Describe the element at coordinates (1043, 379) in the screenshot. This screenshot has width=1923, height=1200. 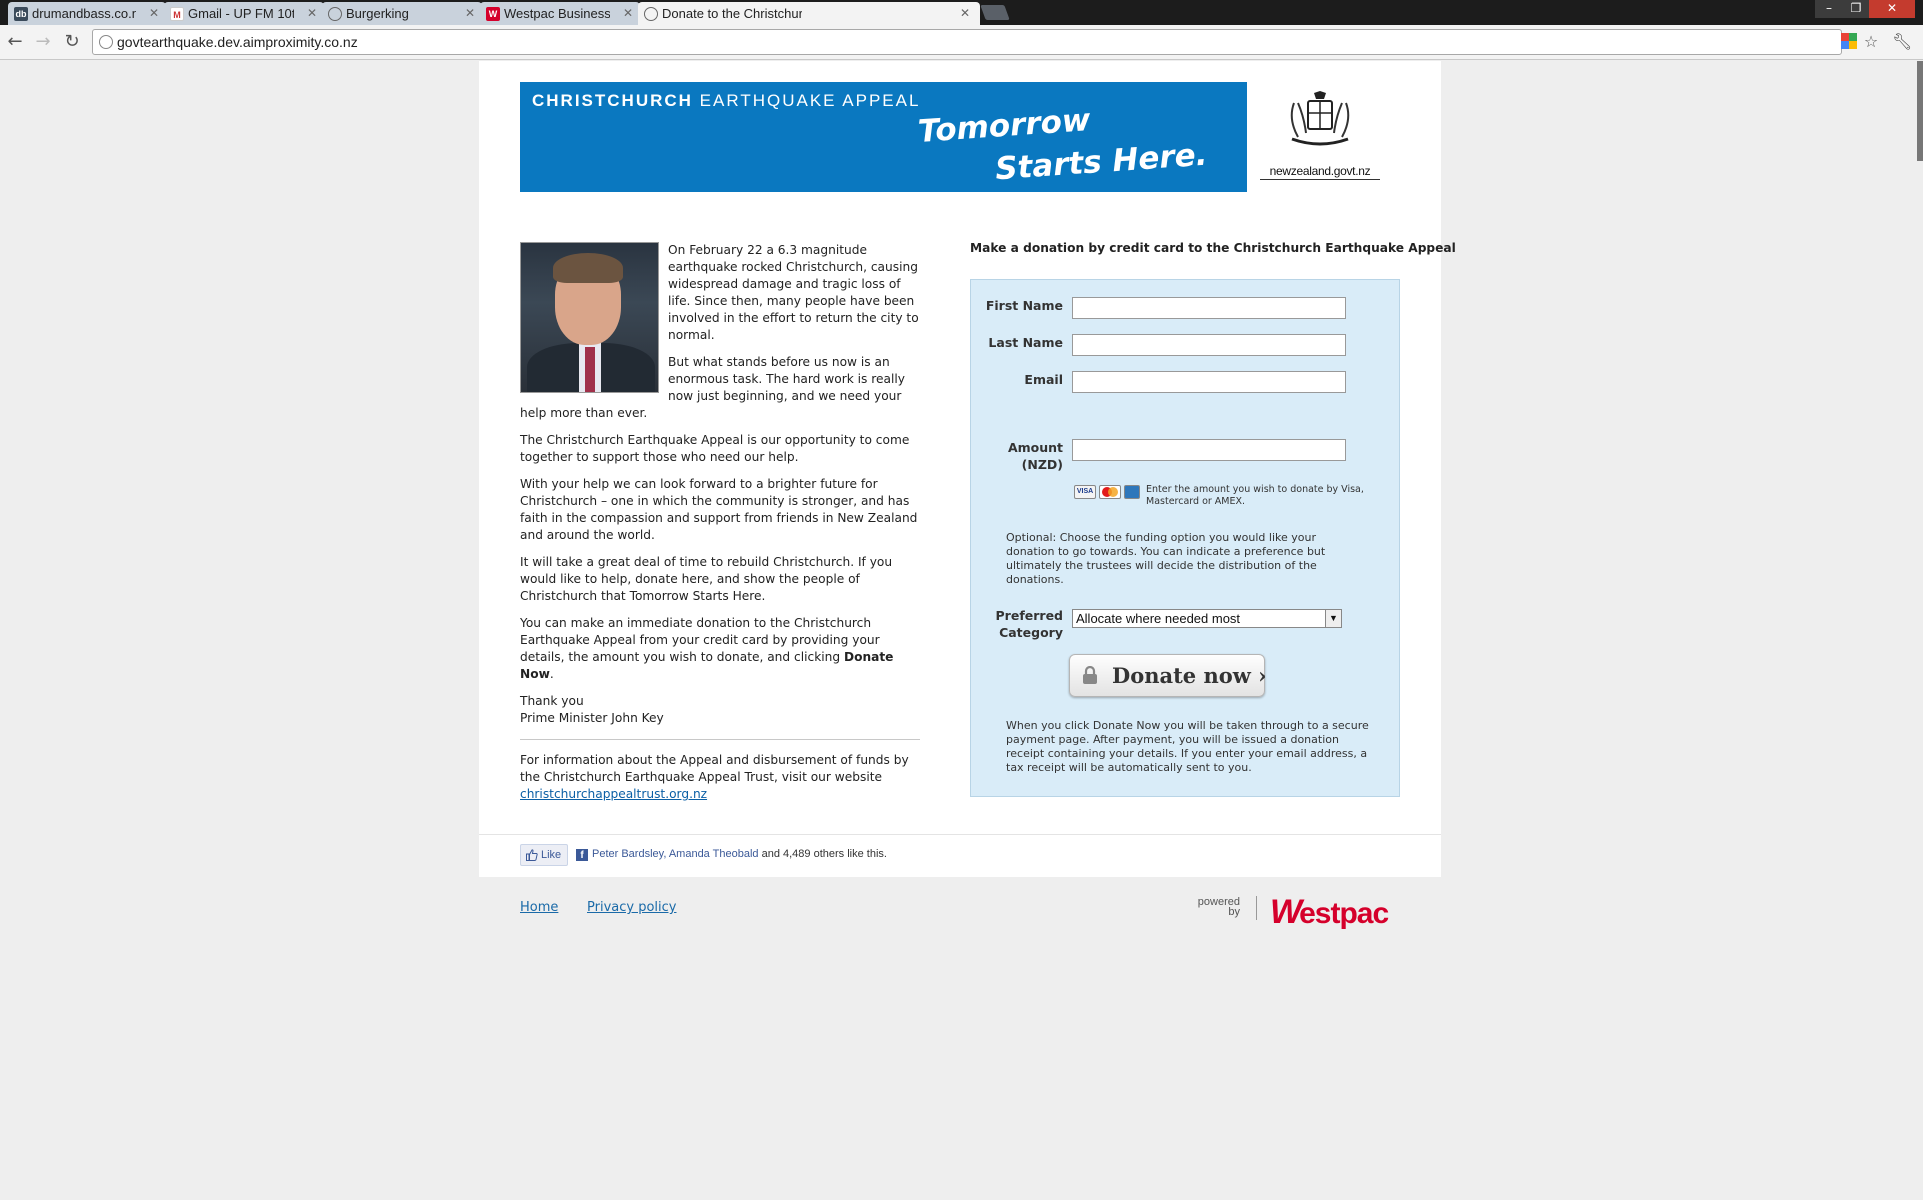
I see `email-label: Email` at that location.